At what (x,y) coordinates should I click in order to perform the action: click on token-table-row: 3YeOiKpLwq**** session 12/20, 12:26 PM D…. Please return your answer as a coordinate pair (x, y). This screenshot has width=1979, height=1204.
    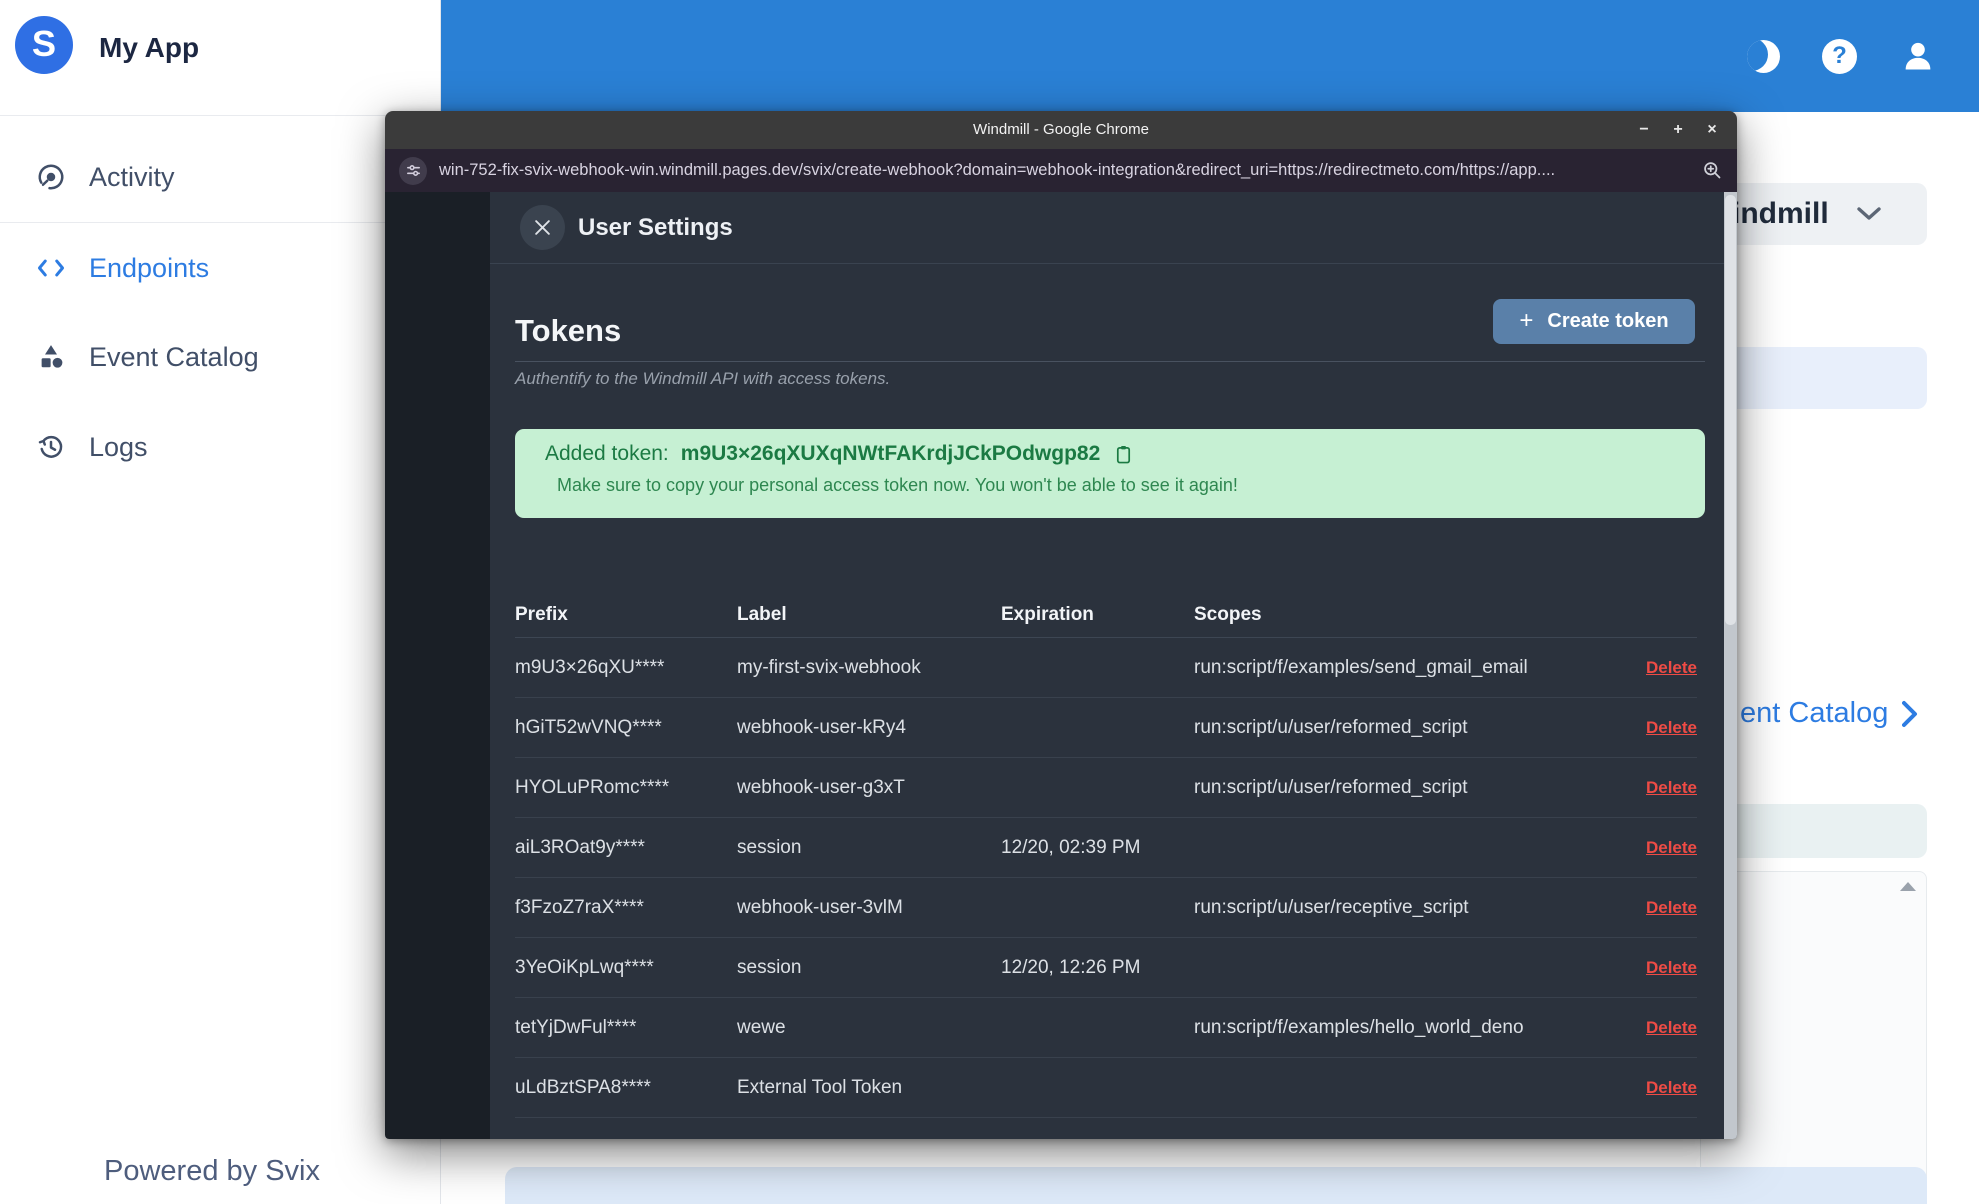
    Looking at the image, I should click on (1106, 968).